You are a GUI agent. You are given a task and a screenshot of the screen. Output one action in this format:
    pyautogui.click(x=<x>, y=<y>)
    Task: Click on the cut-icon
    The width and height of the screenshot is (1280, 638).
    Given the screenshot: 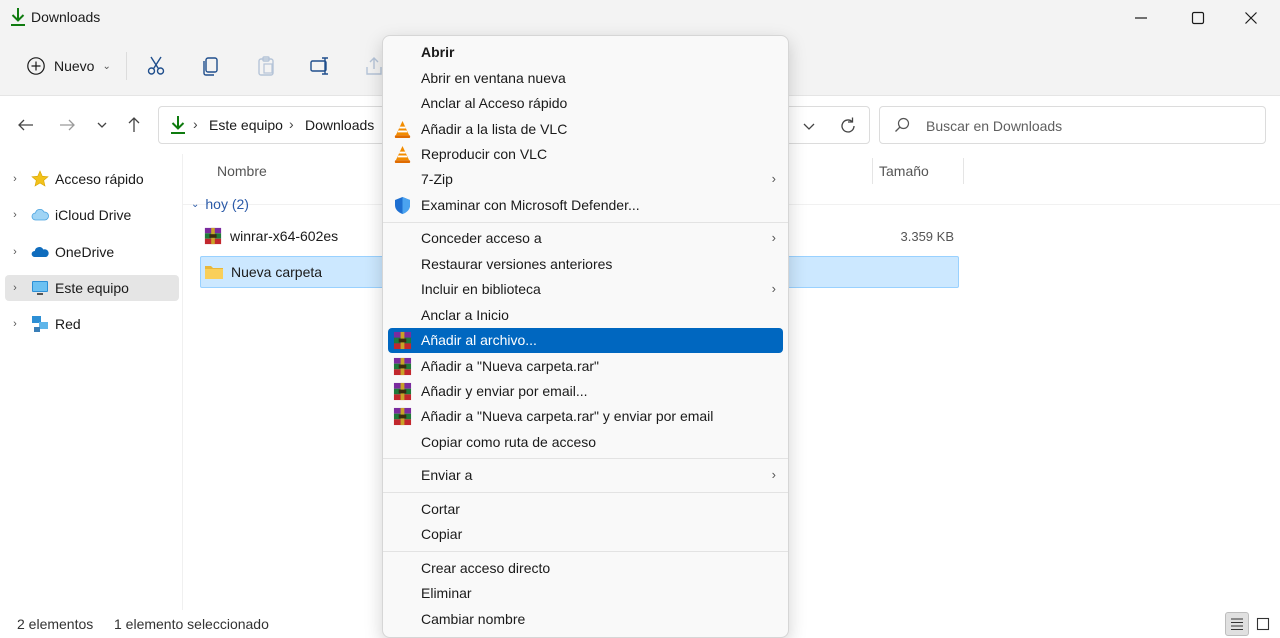 What is the action you would take?
    pyautogui.click(x=156, y=65)
    